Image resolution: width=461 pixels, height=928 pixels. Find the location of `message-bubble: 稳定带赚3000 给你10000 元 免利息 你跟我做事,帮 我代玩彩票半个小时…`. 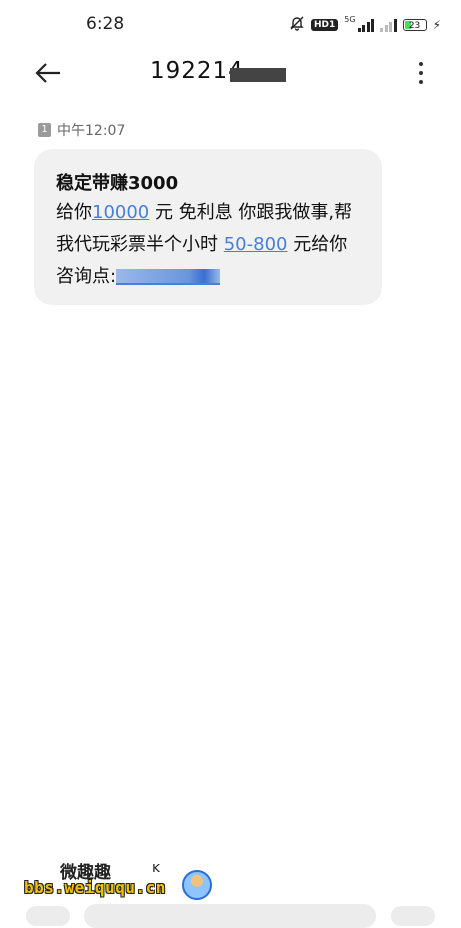

message-bubble: 稳定带赚3000 给你10000 元 免利息 你跟我做事,帮 我代玩彩票半个小时… is located at coordinates (208, 227).